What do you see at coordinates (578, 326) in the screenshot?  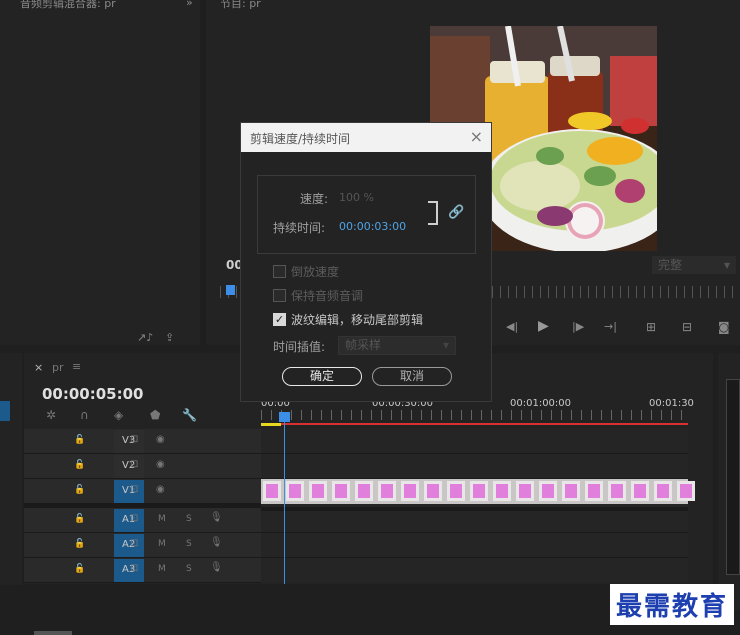 I see `step-forward-icon: |▶` at bounding box center [578, 326].